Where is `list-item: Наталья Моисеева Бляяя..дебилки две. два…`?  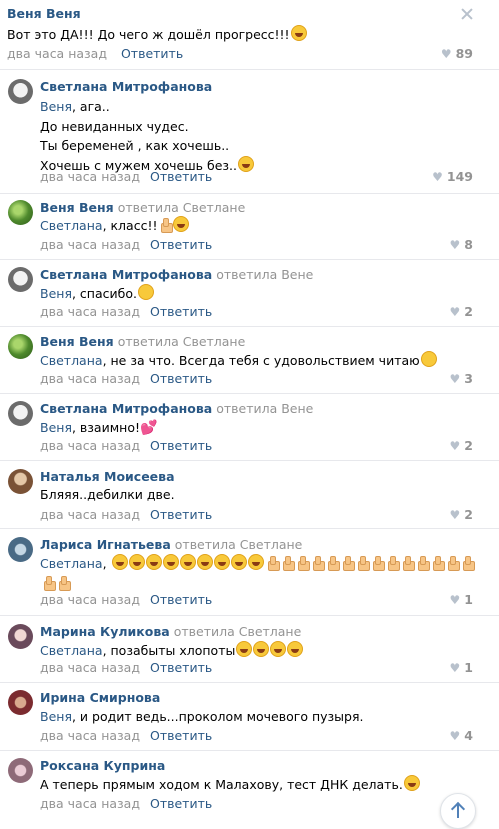 list-item: Наталья Моисеева Бляяя..дебилки две. два… is located at coordinates (249, 495).